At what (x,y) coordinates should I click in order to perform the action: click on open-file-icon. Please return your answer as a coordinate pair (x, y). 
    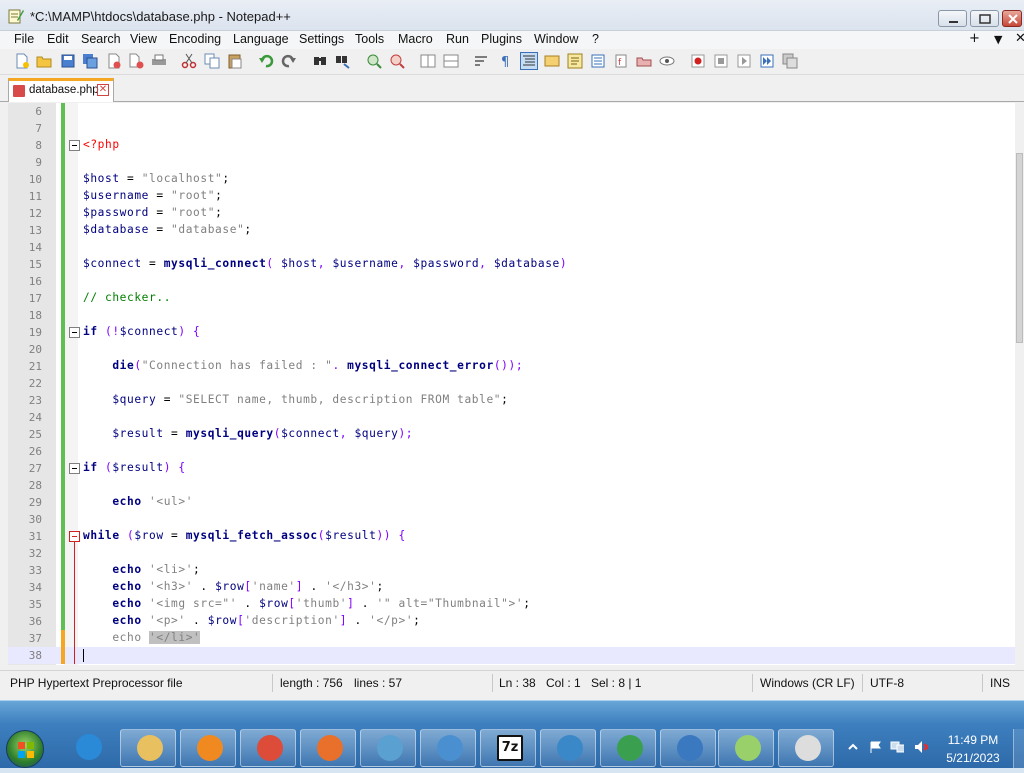
    Looking at the image, I should click on (44, 61).